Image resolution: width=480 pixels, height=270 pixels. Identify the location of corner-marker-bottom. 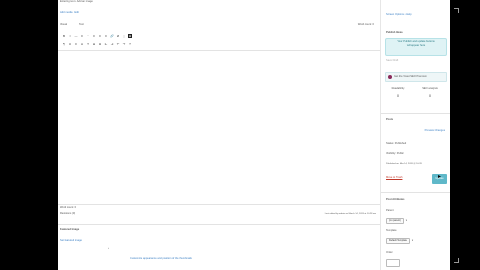
(456, 260).